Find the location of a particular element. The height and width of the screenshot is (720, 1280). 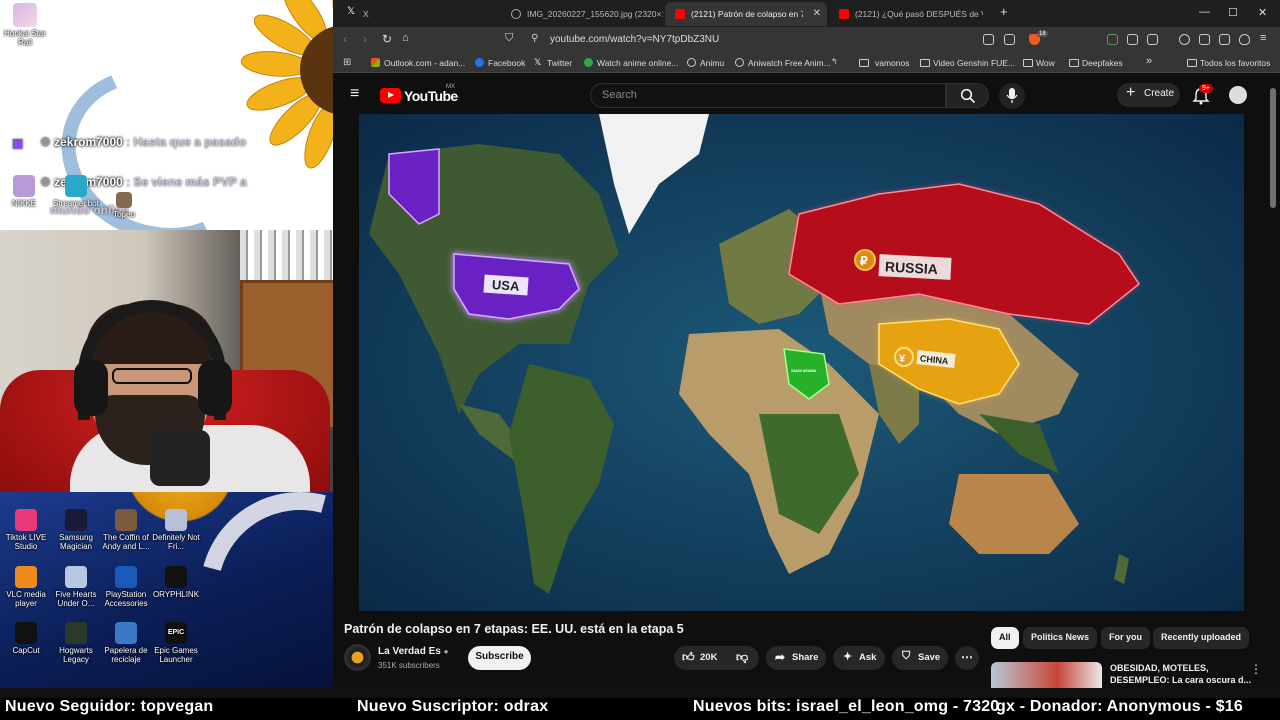

close-icon: ✕ is located at coordinates (817, 13).